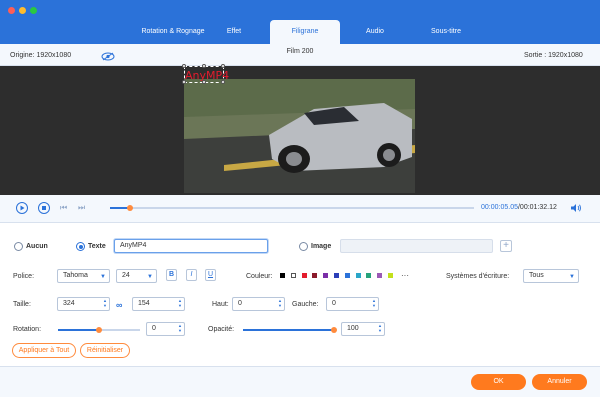  I want to click on watermark-text-value: AnyMP4, so click(133, 245).